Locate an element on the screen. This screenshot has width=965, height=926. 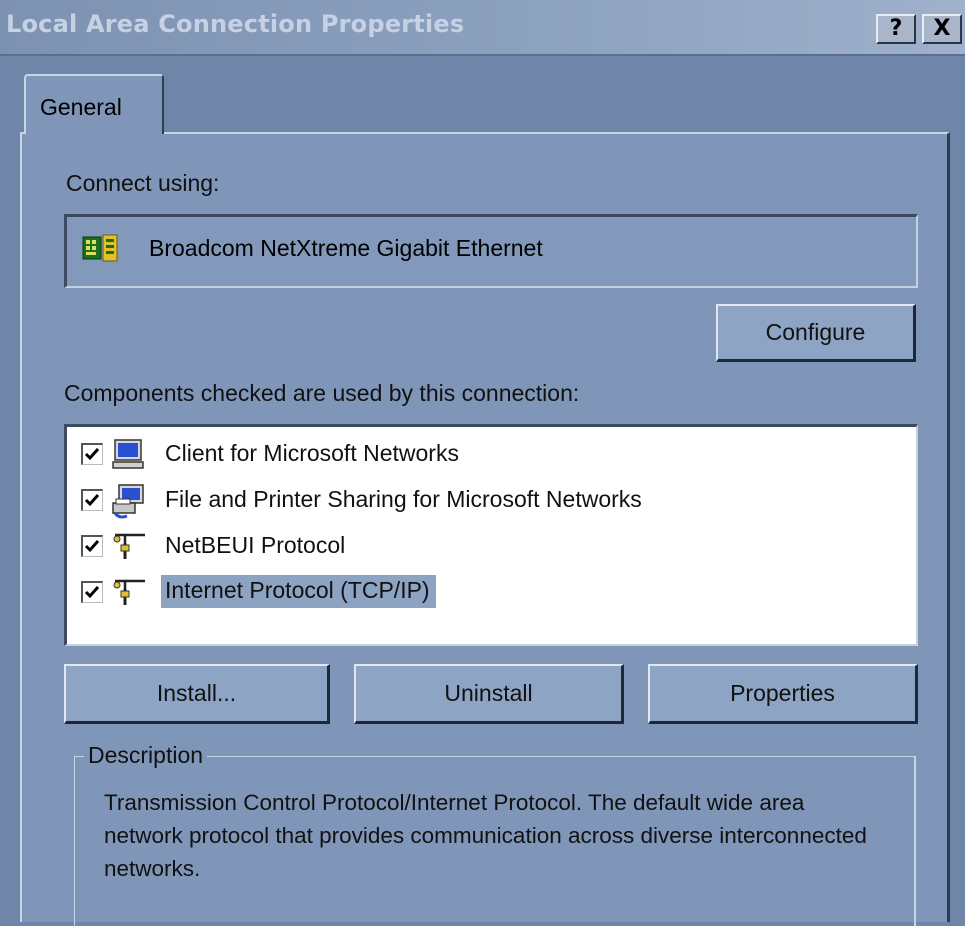
checkbox-client is located at coordinates (92, 454).